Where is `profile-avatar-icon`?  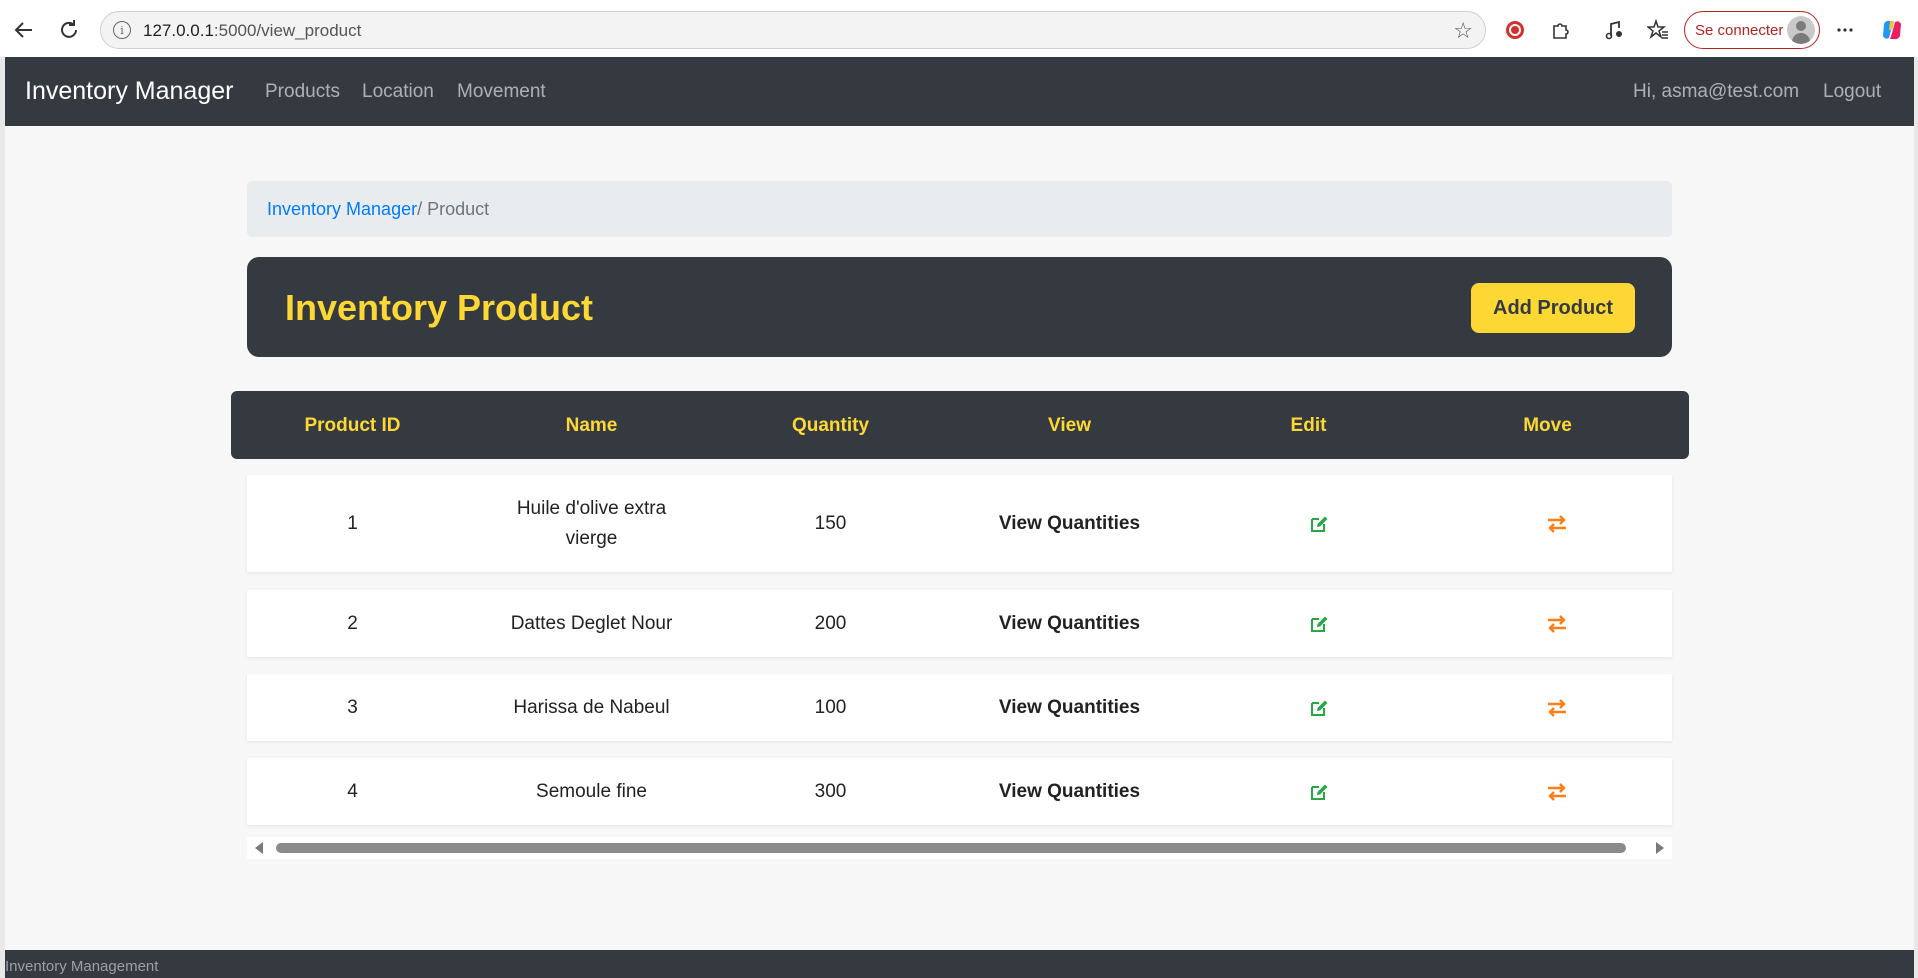 profile-avatar-icon is located at coordinates (1801, 30).